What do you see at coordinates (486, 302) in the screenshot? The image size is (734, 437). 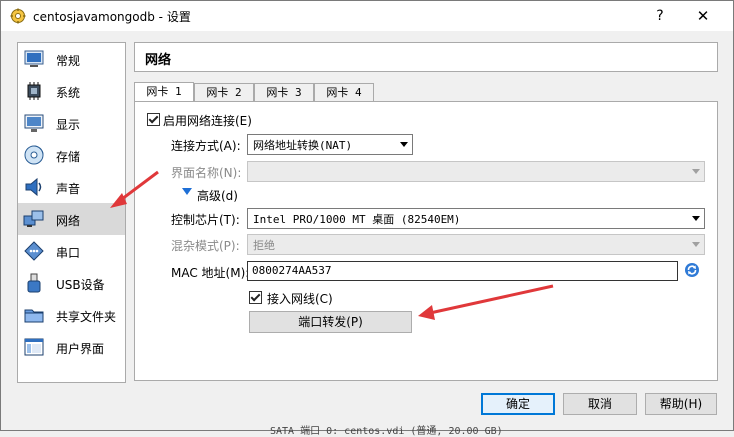 I see `annotation-arrow-port-forwarding` at bounding box center [486, 302].